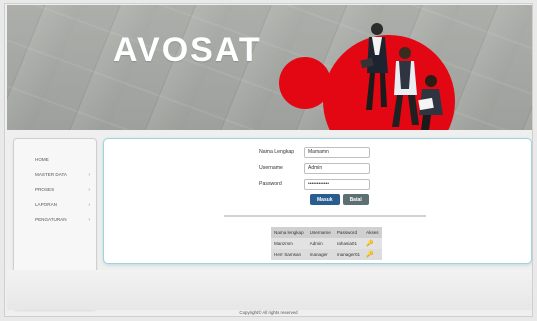  I want to click on password-field, so click(337, 184).